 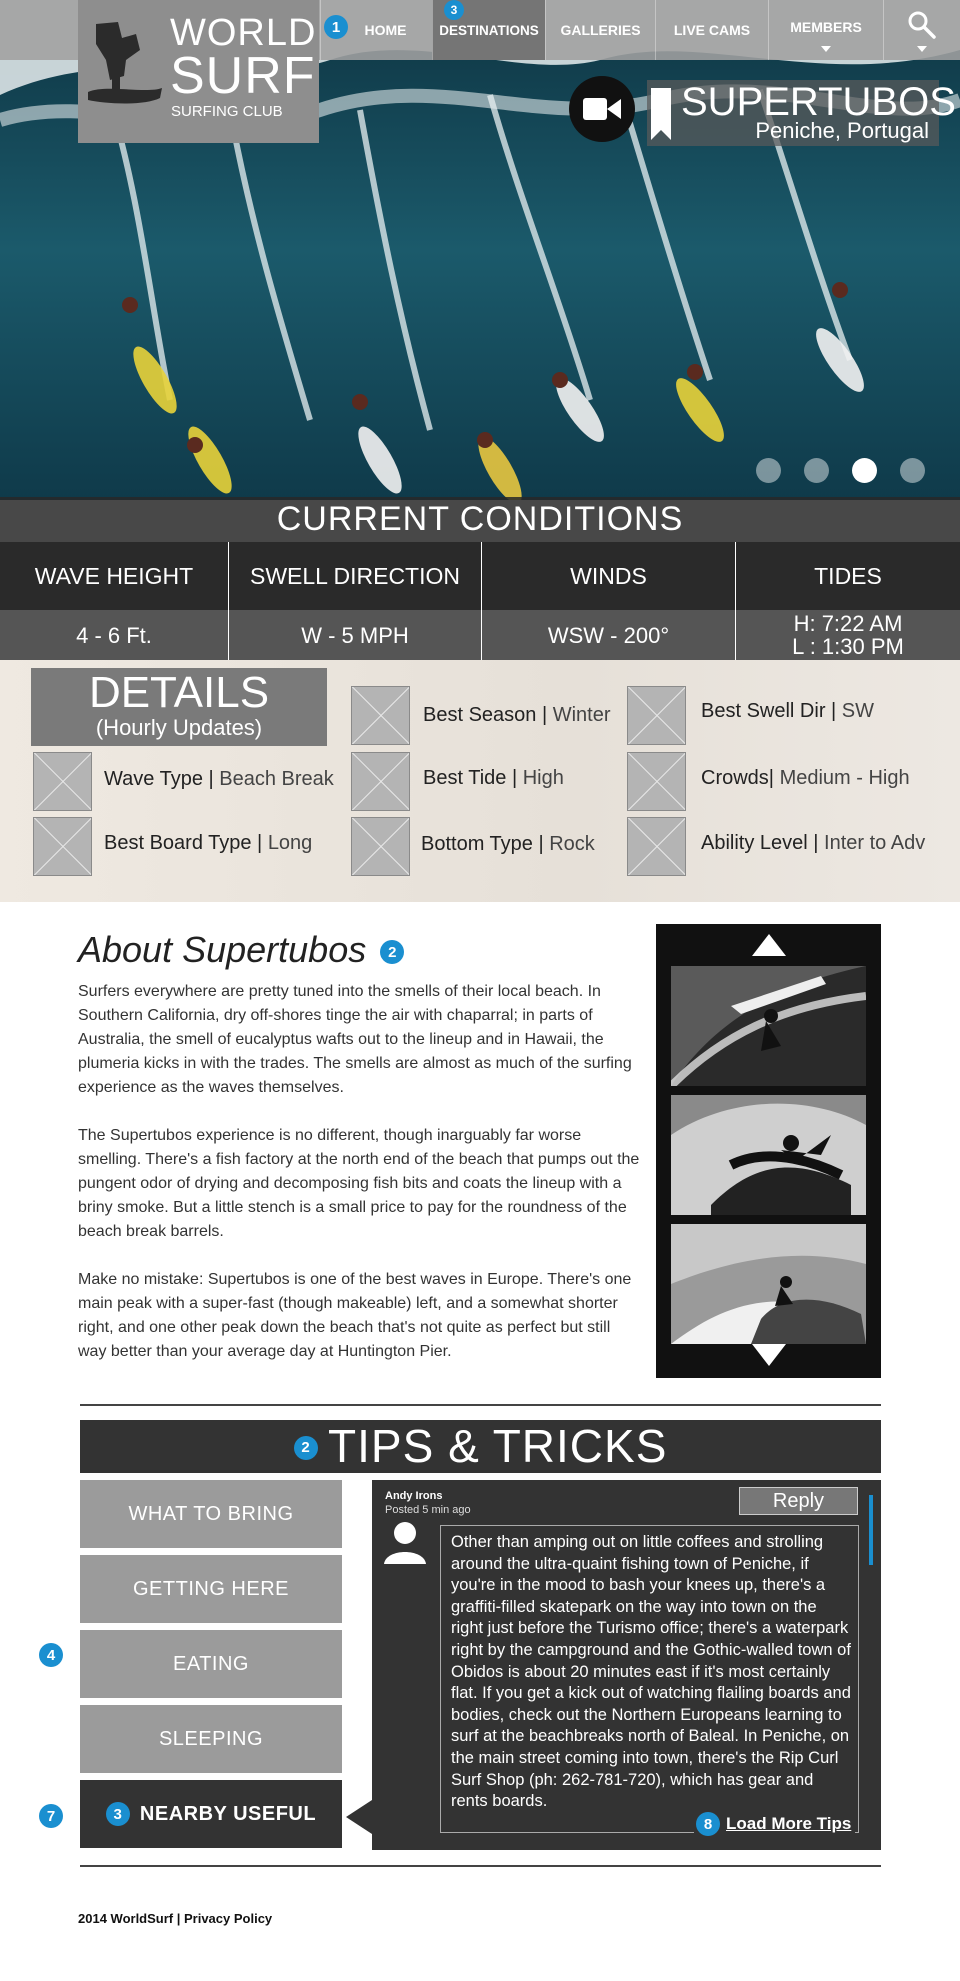 I want to click on nav-galleries: GALLERIES, so click(x=600, y=30).